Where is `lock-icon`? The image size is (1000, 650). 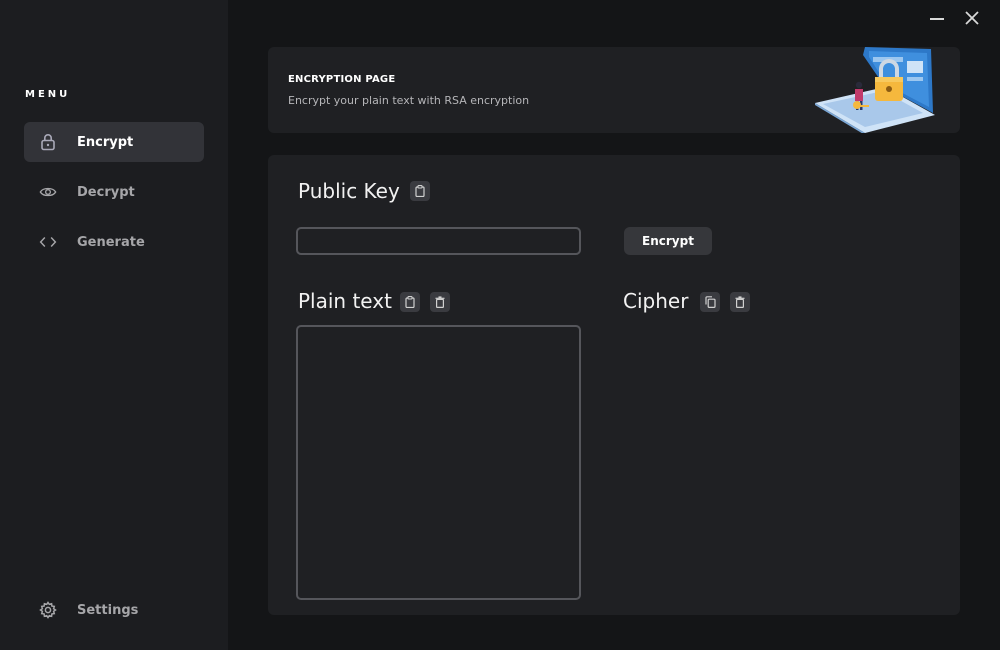 lock-icon is located at coordinates (48, 142).